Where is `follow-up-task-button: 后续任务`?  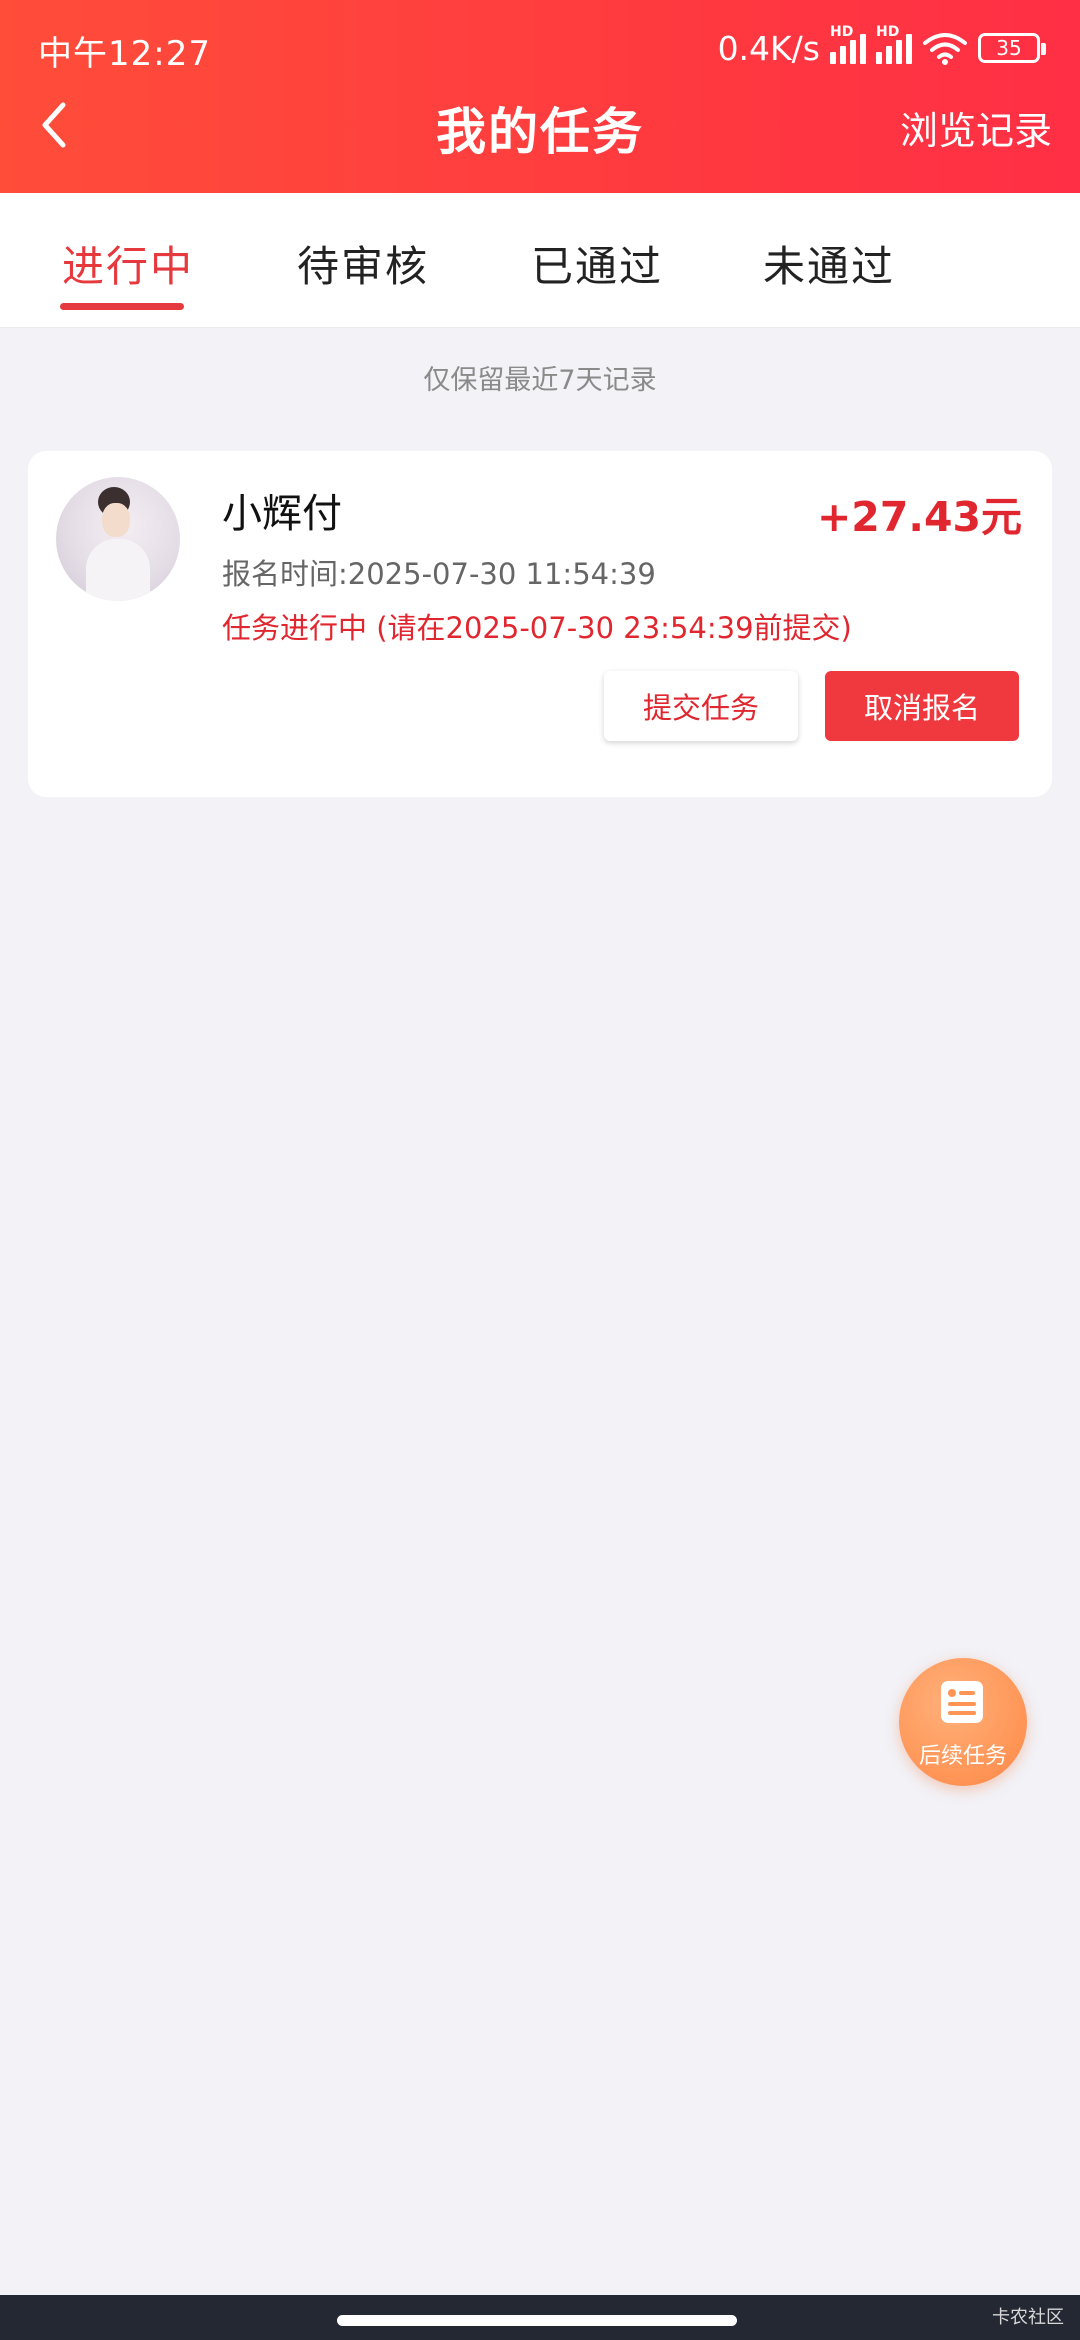
follow-up-task-button: 后续任务 is located at coordinates (963, 1722).